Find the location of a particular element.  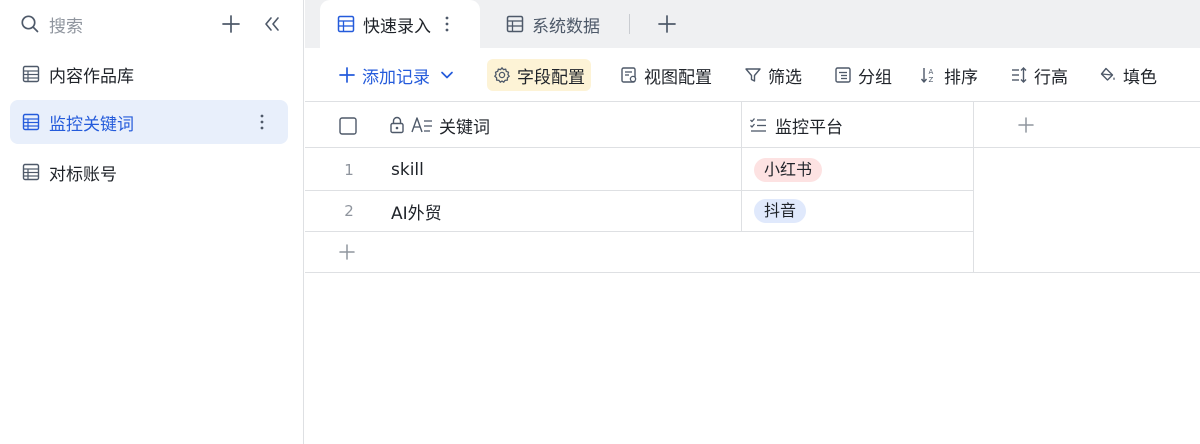

text-field-icon is located at coordinates (422, 125).